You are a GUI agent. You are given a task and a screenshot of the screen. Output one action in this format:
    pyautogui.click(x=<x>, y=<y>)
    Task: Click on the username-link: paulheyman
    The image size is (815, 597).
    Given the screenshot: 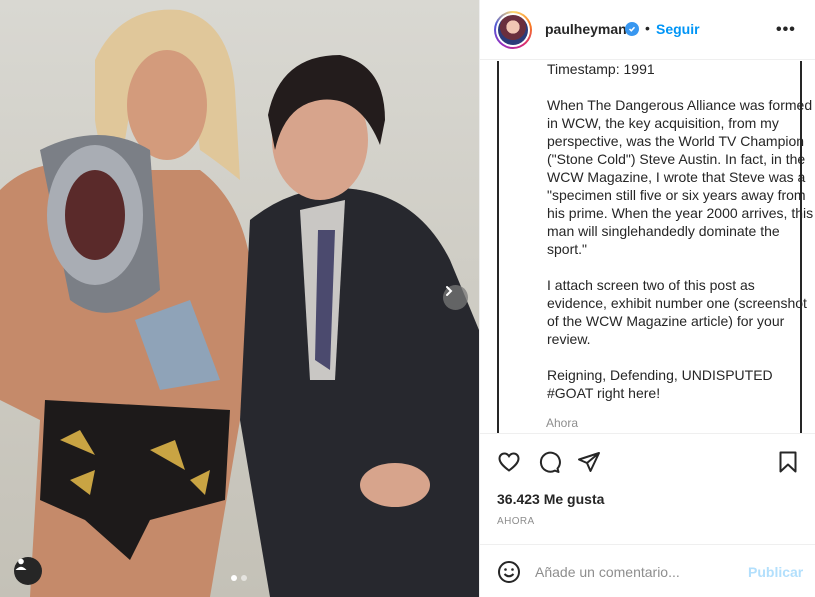 What is the action you would take?
    pyautogui.click(x=586, y=29)
    